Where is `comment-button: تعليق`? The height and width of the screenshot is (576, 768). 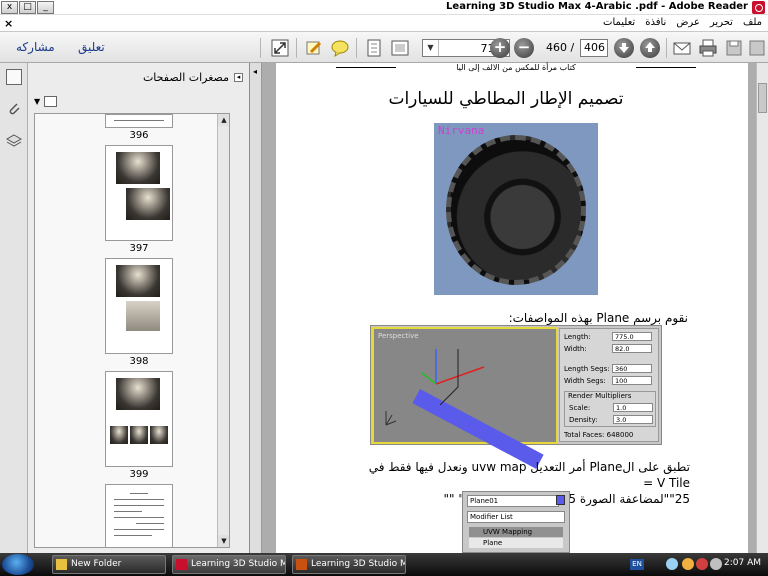
comment-button: تعليق is located at coordinates (91, 47).